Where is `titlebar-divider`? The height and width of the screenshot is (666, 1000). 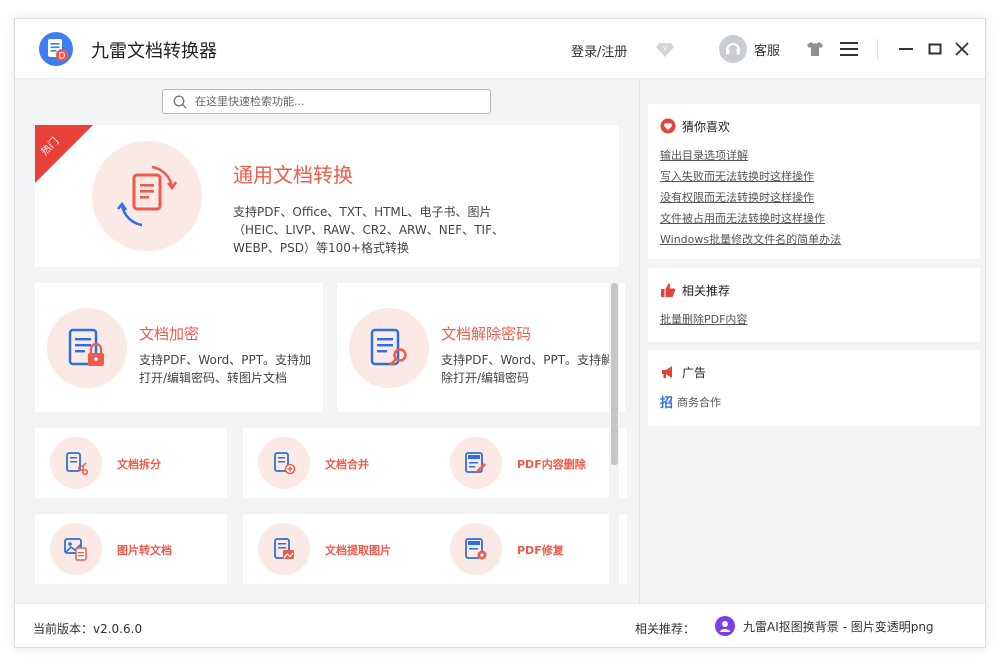
titlebar-divider is located at coordinates (877, 49).